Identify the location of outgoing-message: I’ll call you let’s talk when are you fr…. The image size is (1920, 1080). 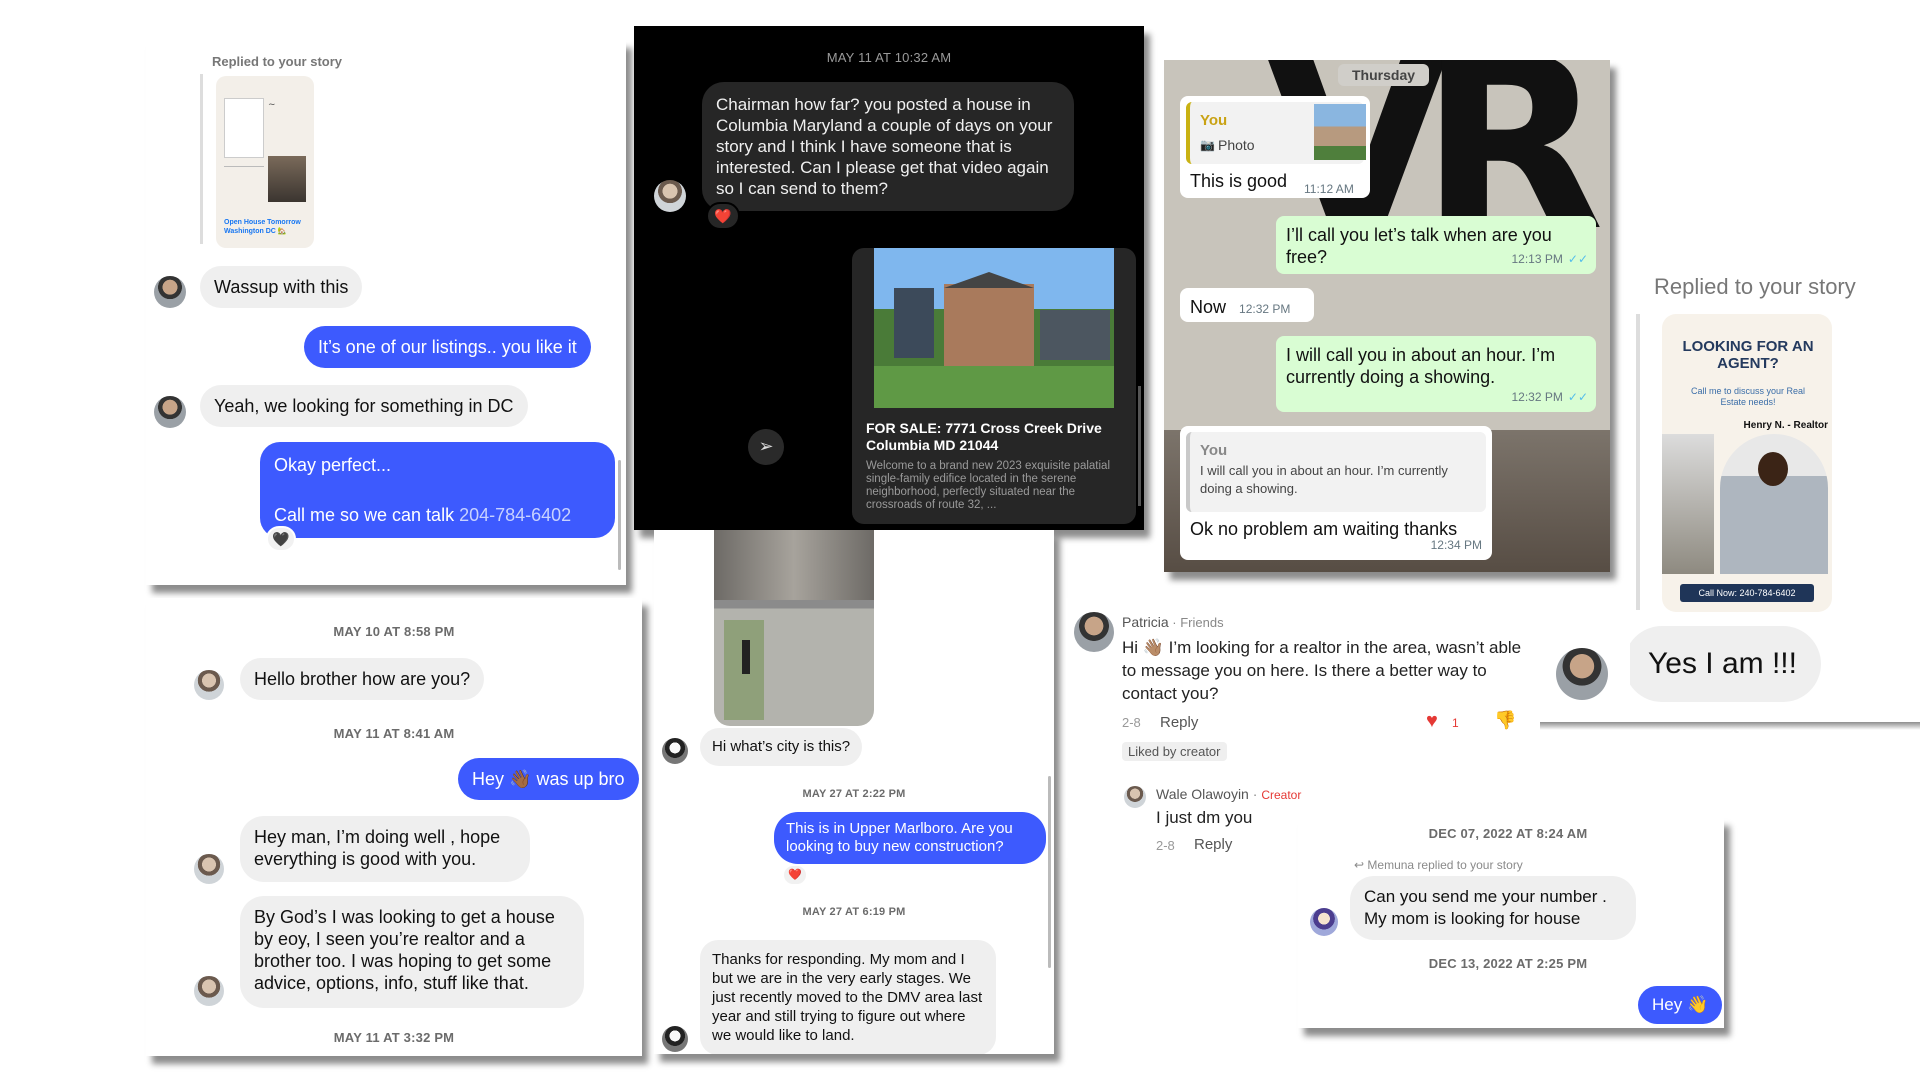
(1436, 245).